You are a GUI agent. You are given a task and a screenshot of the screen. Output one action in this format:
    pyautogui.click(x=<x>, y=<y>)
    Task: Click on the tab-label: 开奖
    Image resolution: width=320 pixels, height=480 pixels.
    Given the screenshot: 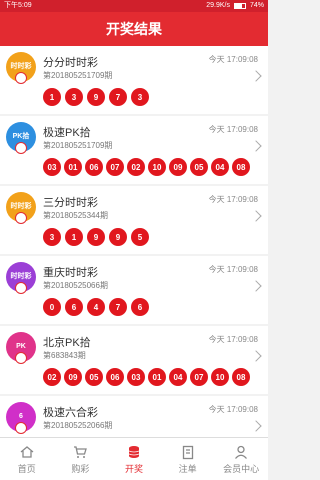 What is the action you would take?
    pyautogui.click(x=133, y=468)
    